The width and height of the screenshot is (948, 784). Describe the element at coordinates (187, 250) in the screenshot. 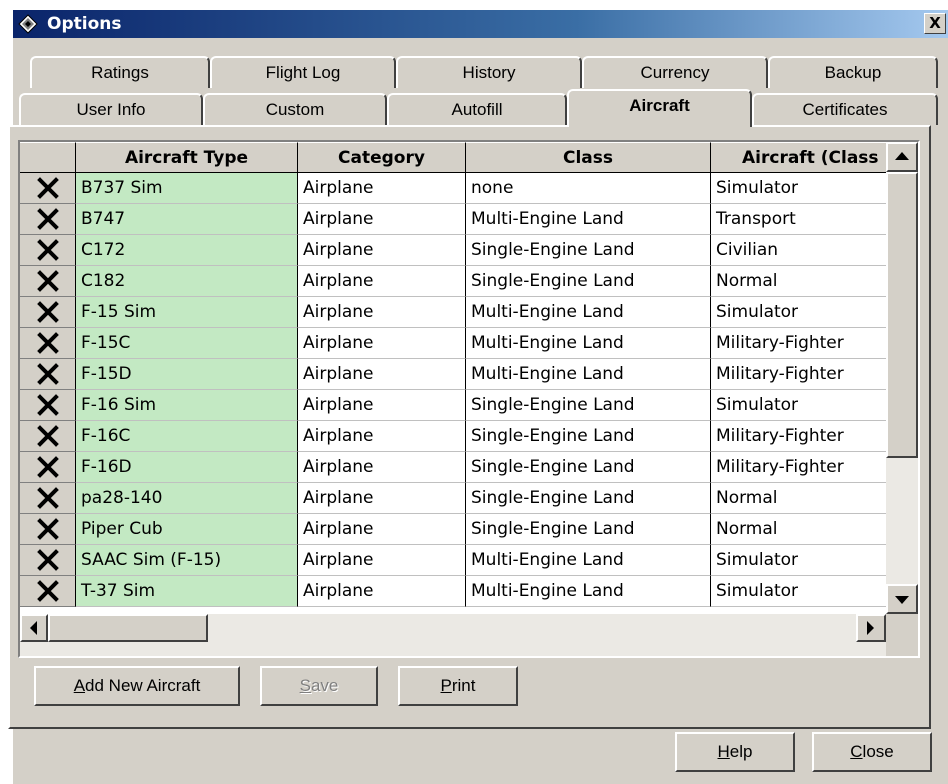

I see `cell-aircraft-type: C172` at that location.